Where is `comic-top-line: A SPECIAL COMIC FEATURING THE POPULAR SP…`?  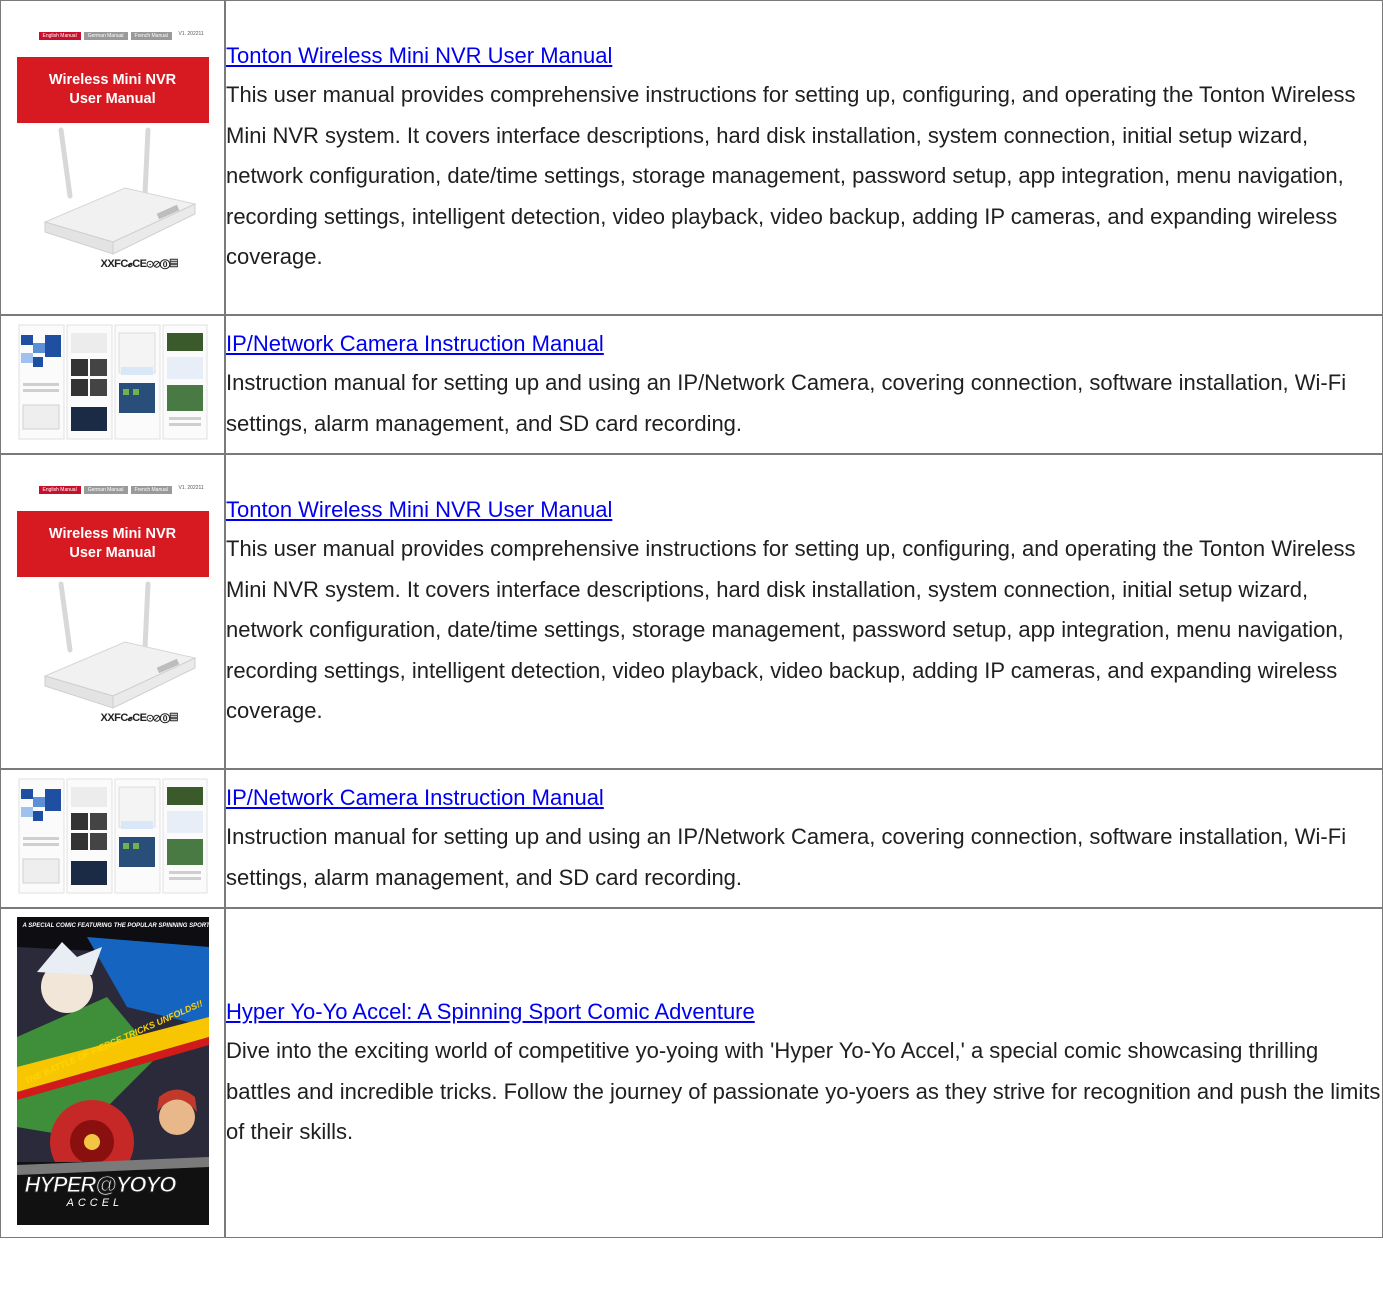
comic-top-line: A SPECIAL COMIC FEATURING THE POPULAR SP… is located at coordinates (115, 925).